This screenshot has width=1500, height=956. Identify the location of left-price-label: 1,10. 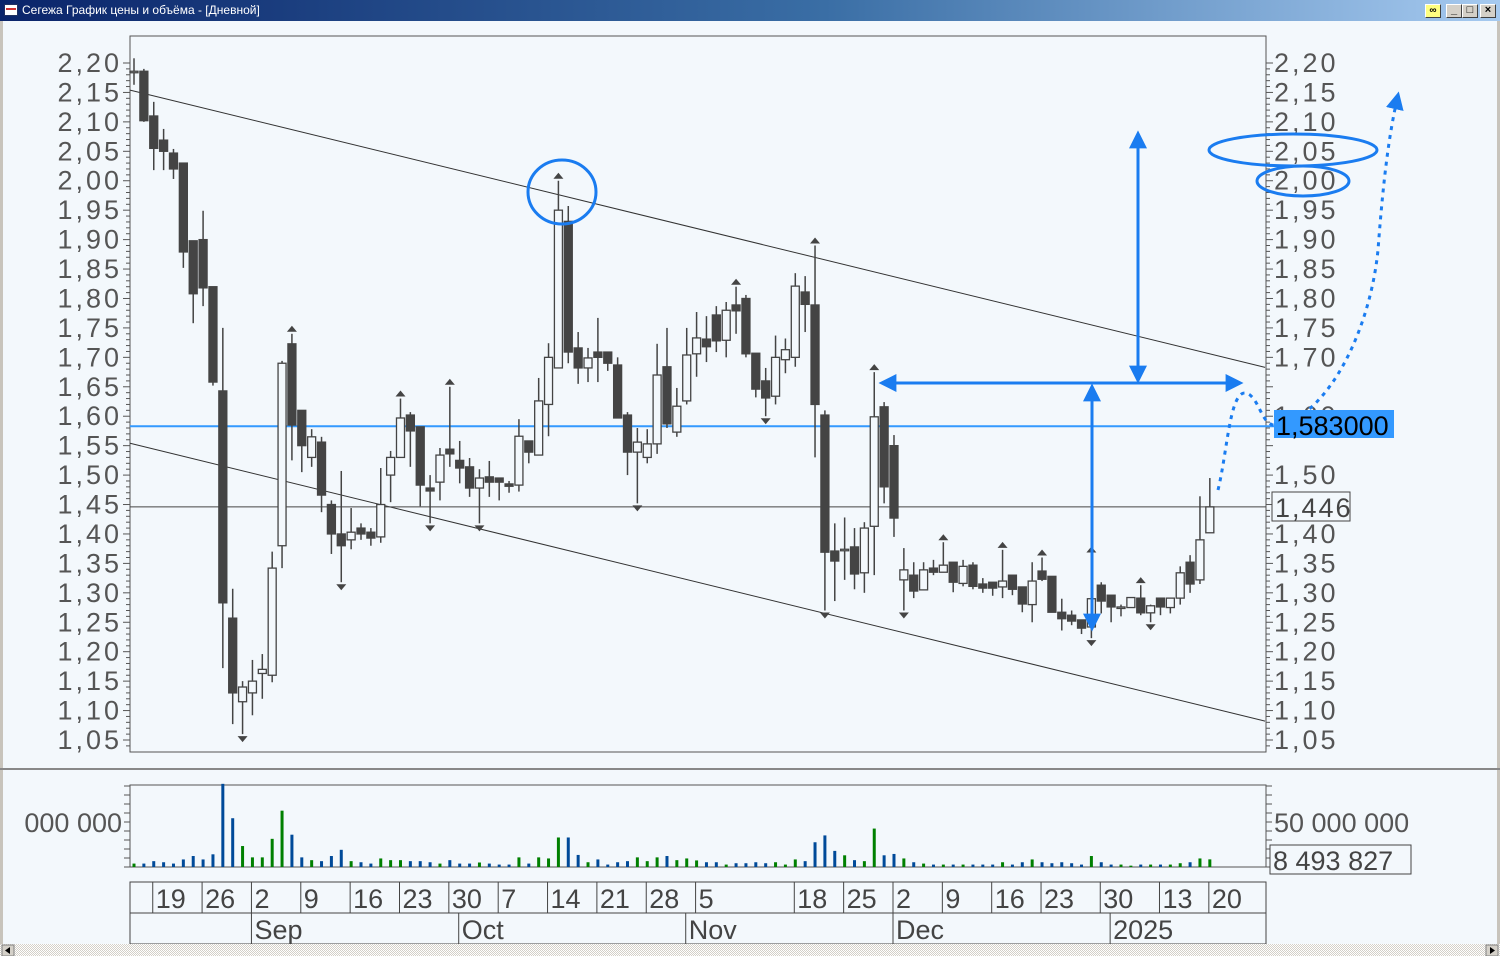
(89, 711).